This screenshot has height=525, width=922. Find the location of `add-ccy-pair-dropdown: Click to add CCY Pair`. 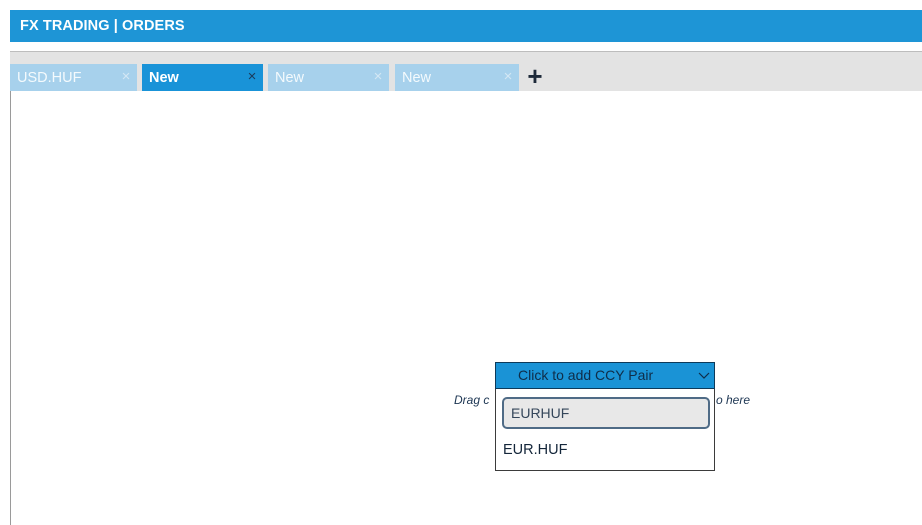

add-ccy-pair-dropdown: Click to add CCY Pair is located at coordinates (605, 375).